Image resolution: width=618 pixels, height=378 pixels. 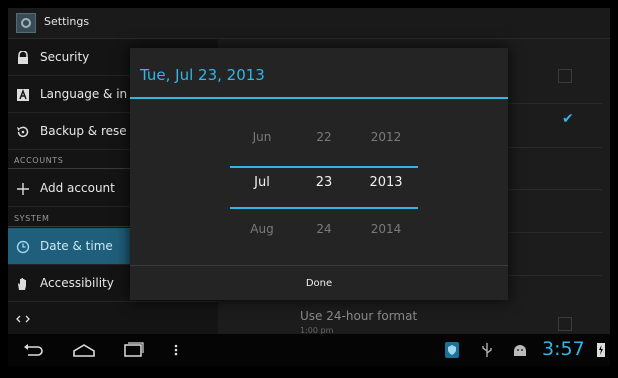 I want to click on day-picker: 22 23 24, so click(x=324, y=178).